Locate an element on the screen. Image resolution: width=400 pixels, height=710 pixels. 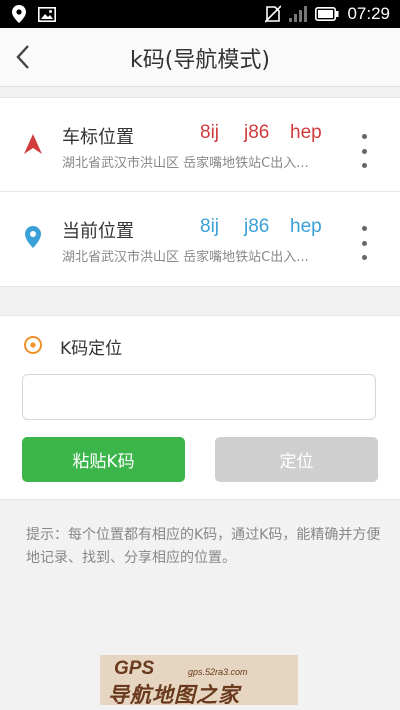
location-status-icon is located at coordinates (19, 14).